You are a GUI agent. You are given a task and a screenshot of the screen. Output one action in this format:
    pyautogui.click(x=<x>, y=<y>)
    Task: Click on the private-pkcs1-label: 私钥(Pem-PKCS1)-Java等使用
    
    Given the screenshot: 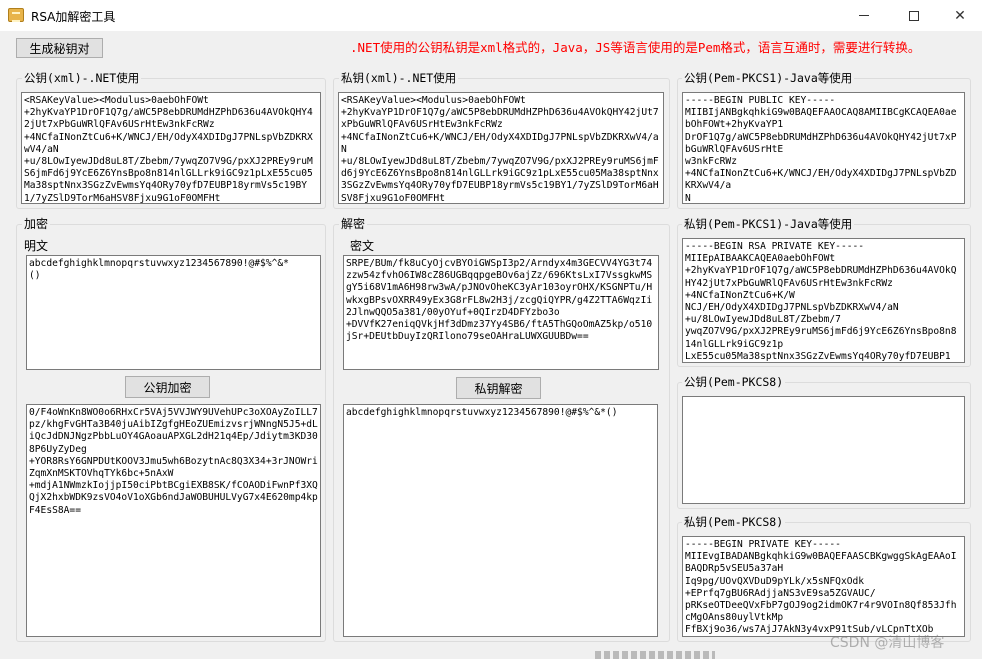 What is the action you would take?
    pyautogui.click(x=768, y=224)
    